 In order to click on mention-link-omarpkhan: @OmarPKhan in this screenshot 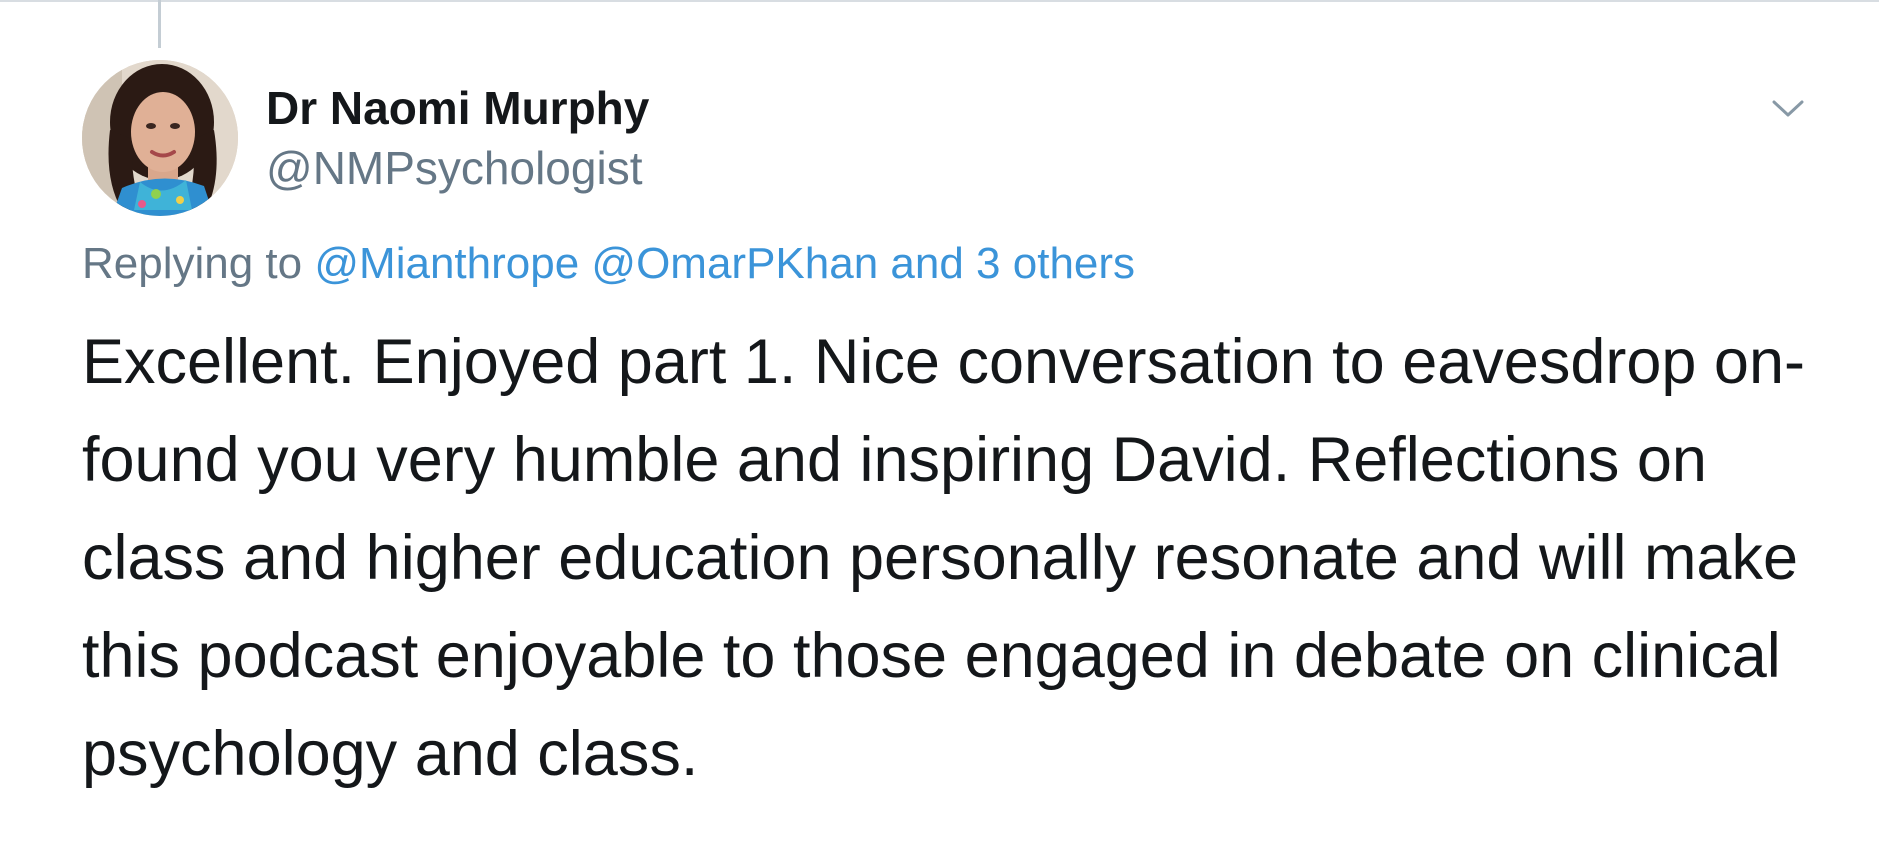, I will do `click(734, 263)`.